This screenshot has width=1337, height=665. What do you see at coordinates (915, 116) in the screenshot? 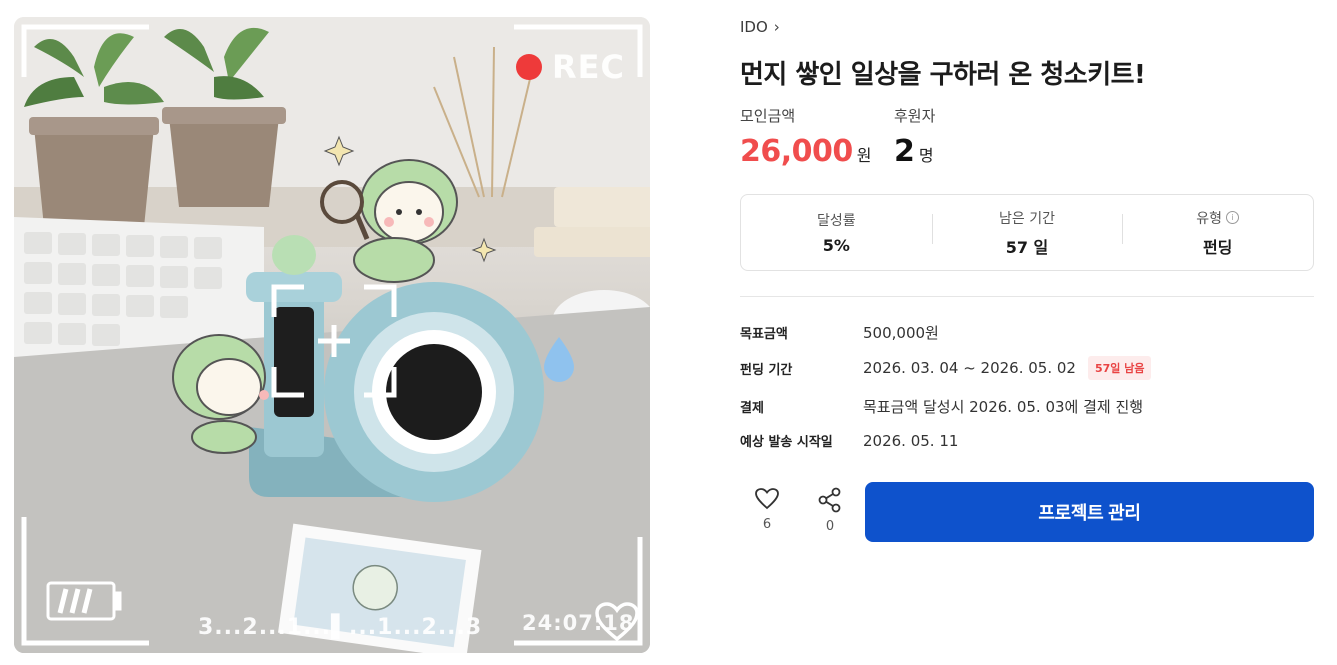
I see `supporters-label: 후원자` at bounding box center [915, 116].